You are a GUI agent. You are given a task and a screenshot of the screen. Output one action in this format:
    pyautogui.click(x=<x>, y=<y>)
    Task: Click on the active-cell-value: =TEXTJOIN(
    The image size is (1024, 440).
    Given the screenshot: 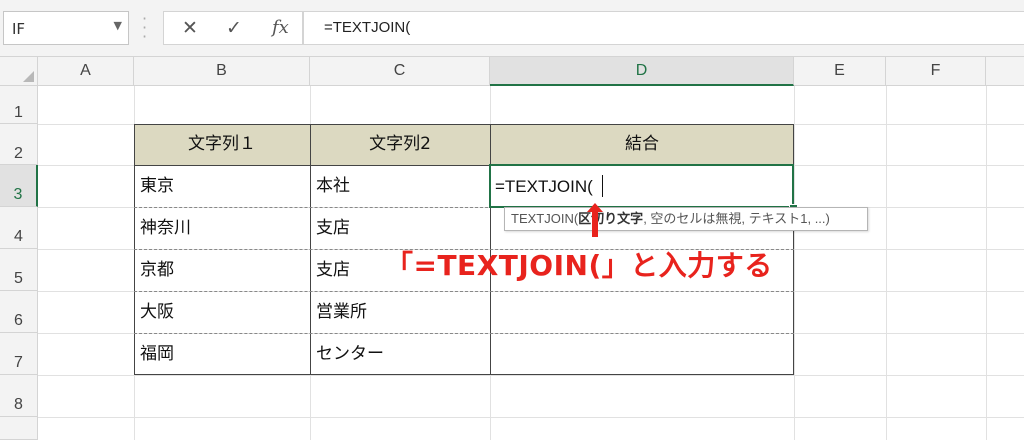 What is the action you would take?
    pyautogui.click(x=544, y=186)
    